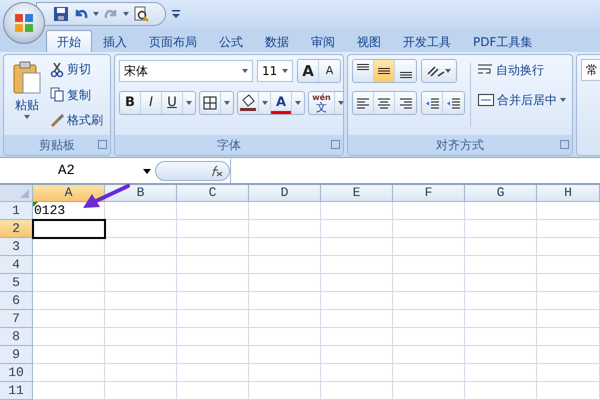  I want to click on font-name-combo: 宋体, so click(186, 71).